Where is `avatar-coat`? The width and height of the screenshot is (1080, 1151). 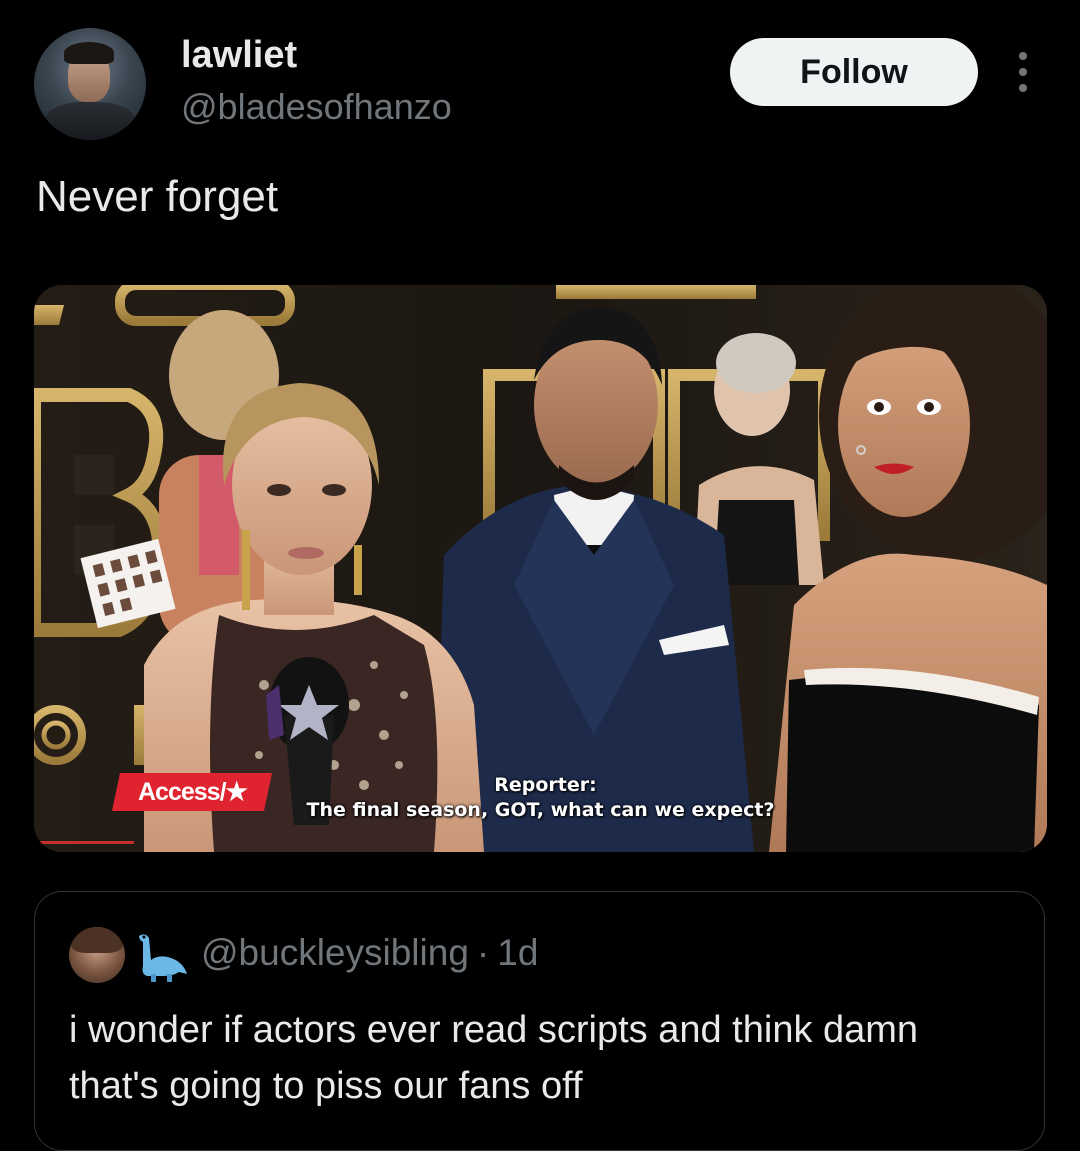
avatar-coat is located at coordinates (90, 121).